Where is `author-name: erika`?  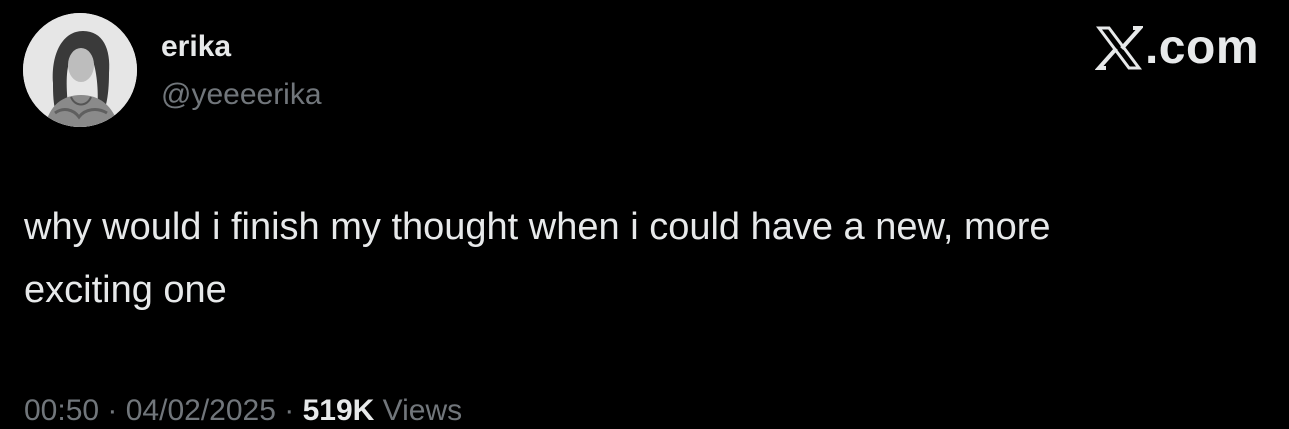
author-name: erika is located at coordinates (196, 47).